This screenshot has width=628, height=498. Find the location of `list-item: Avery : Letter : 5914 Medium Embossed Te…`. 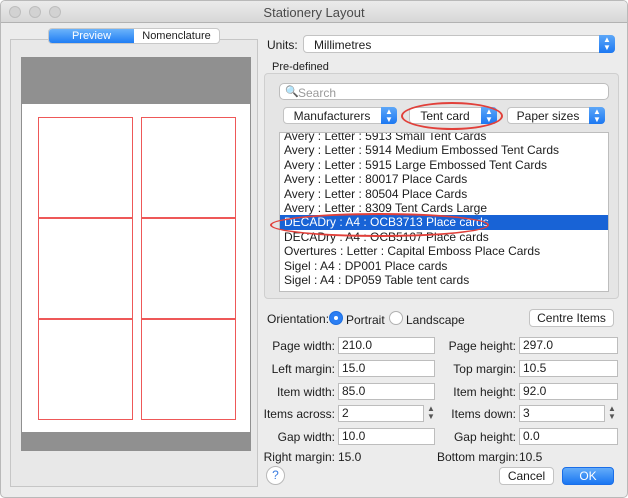

list-item: Avery : Letter : 5914 Medium Embossed Te… is located at coordinates (444, 150).